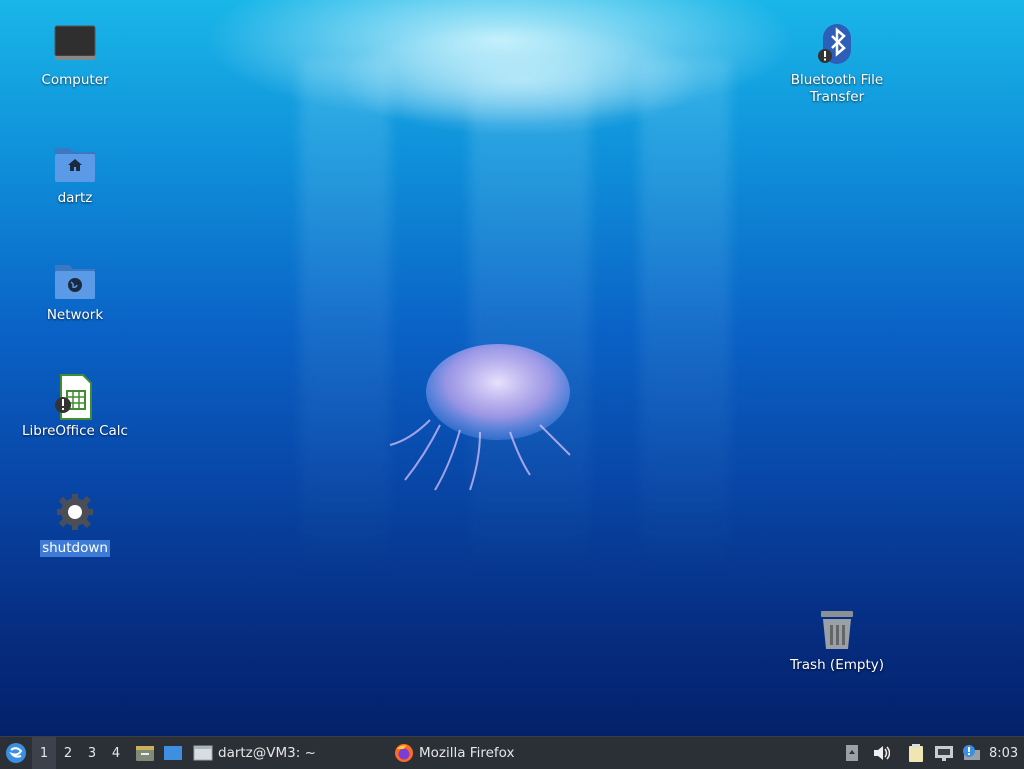  What do you see at coordinates (75, 548) in the screenshot?
I see `desktop-icon-label: shutdown` at bounding box center [75, 548].